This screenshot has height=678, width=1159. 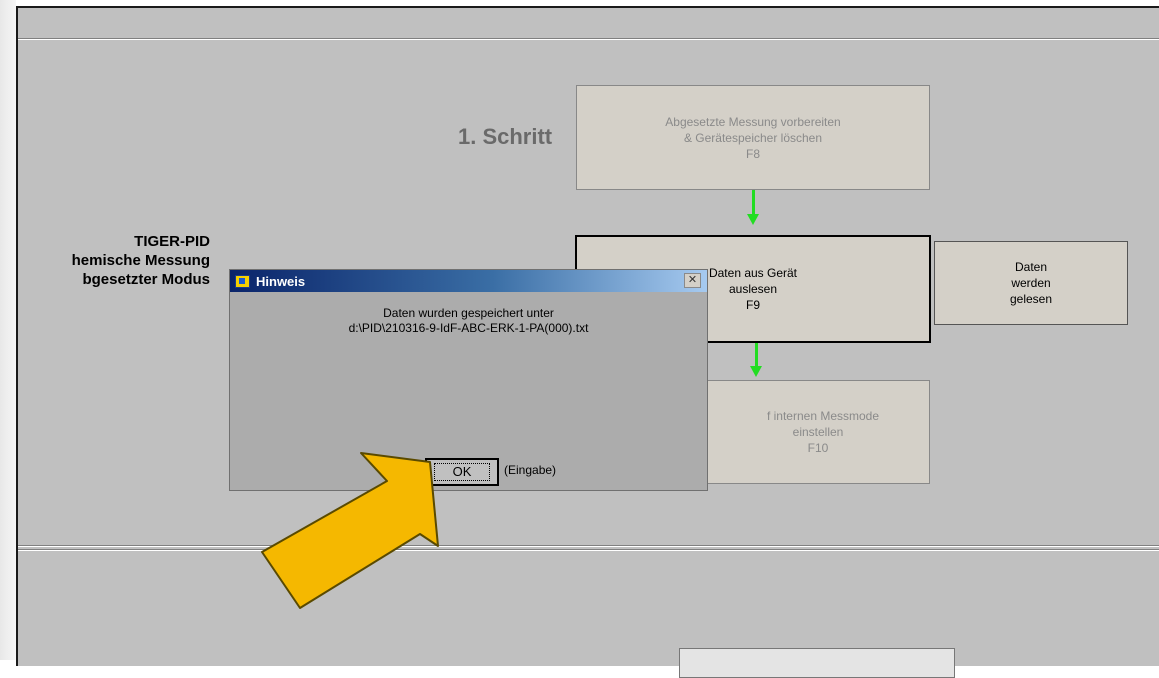 I want to click on pointer-arrow-icon, so click(x=350, y=530).